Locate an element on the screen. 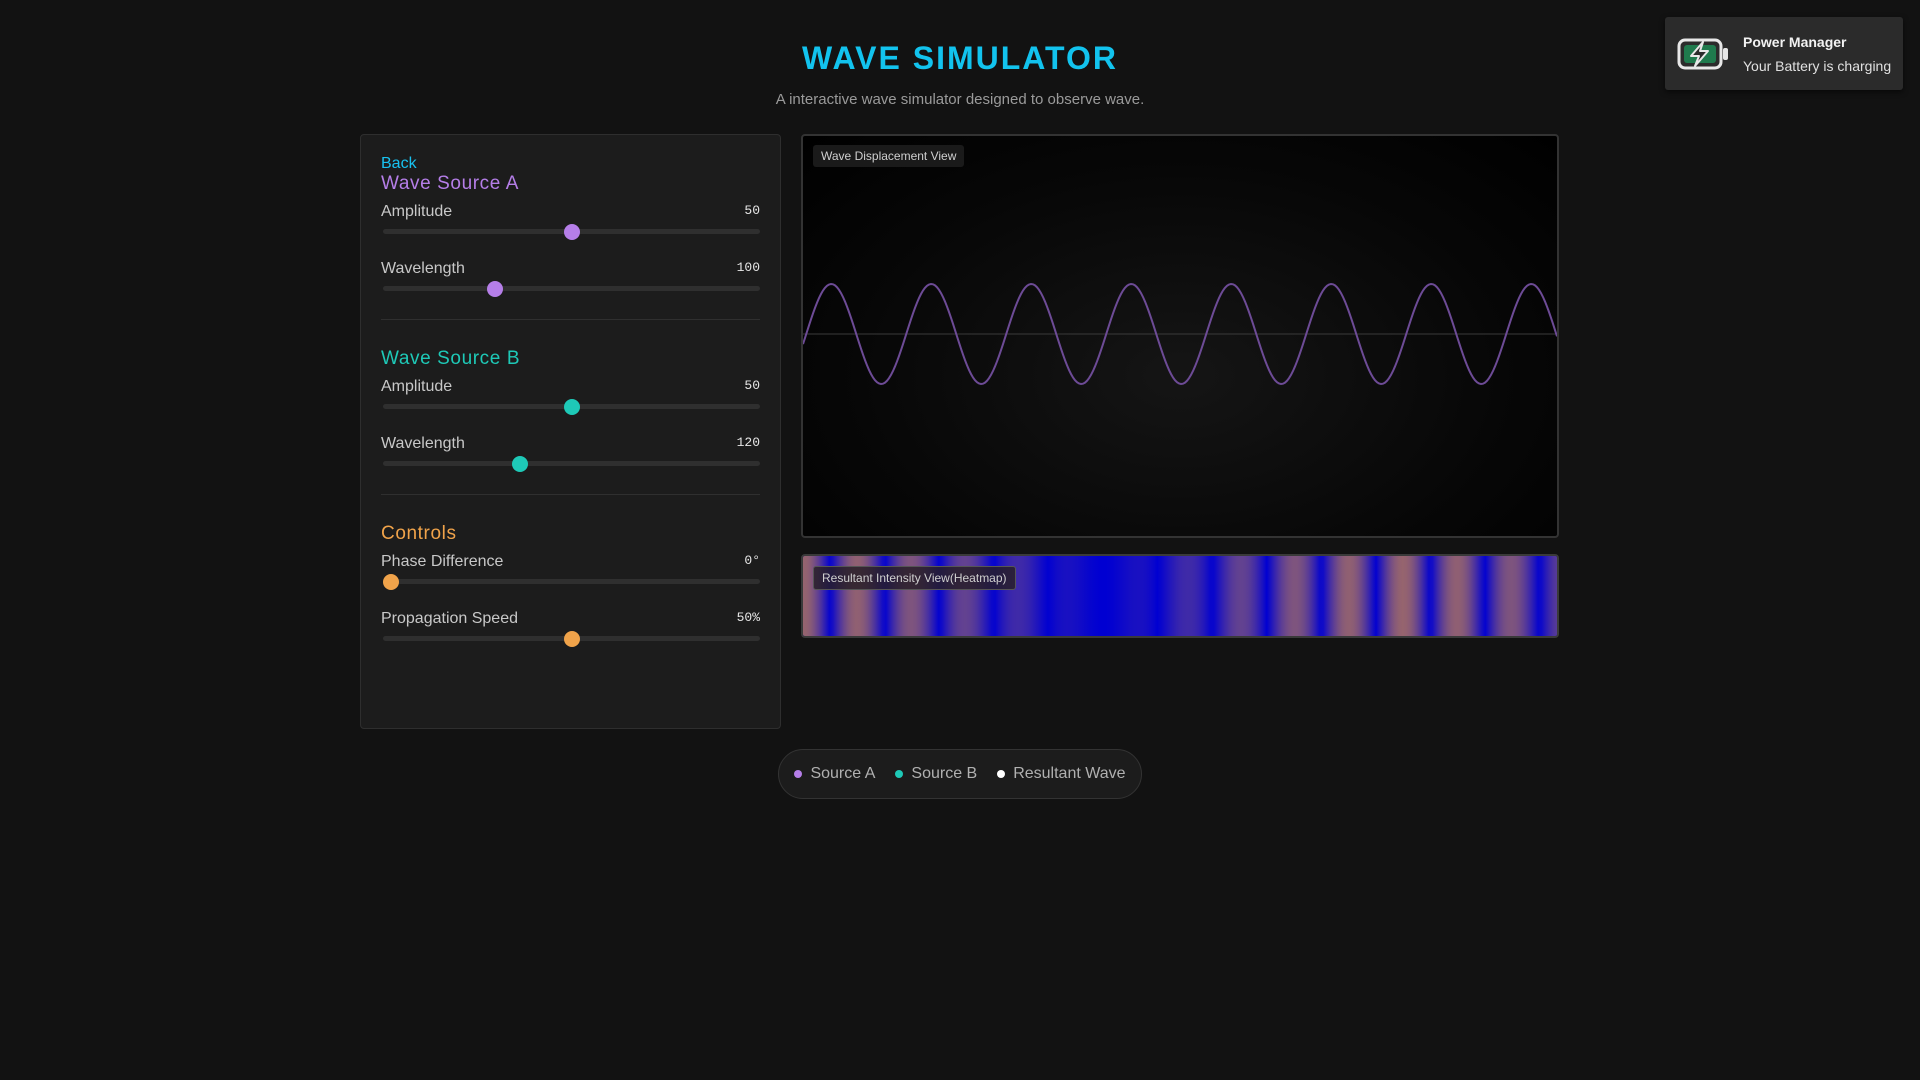 The width and height of the screenshot is (1920, 1080). wave-displacement-canvas is located at coordinates (1180, 334).